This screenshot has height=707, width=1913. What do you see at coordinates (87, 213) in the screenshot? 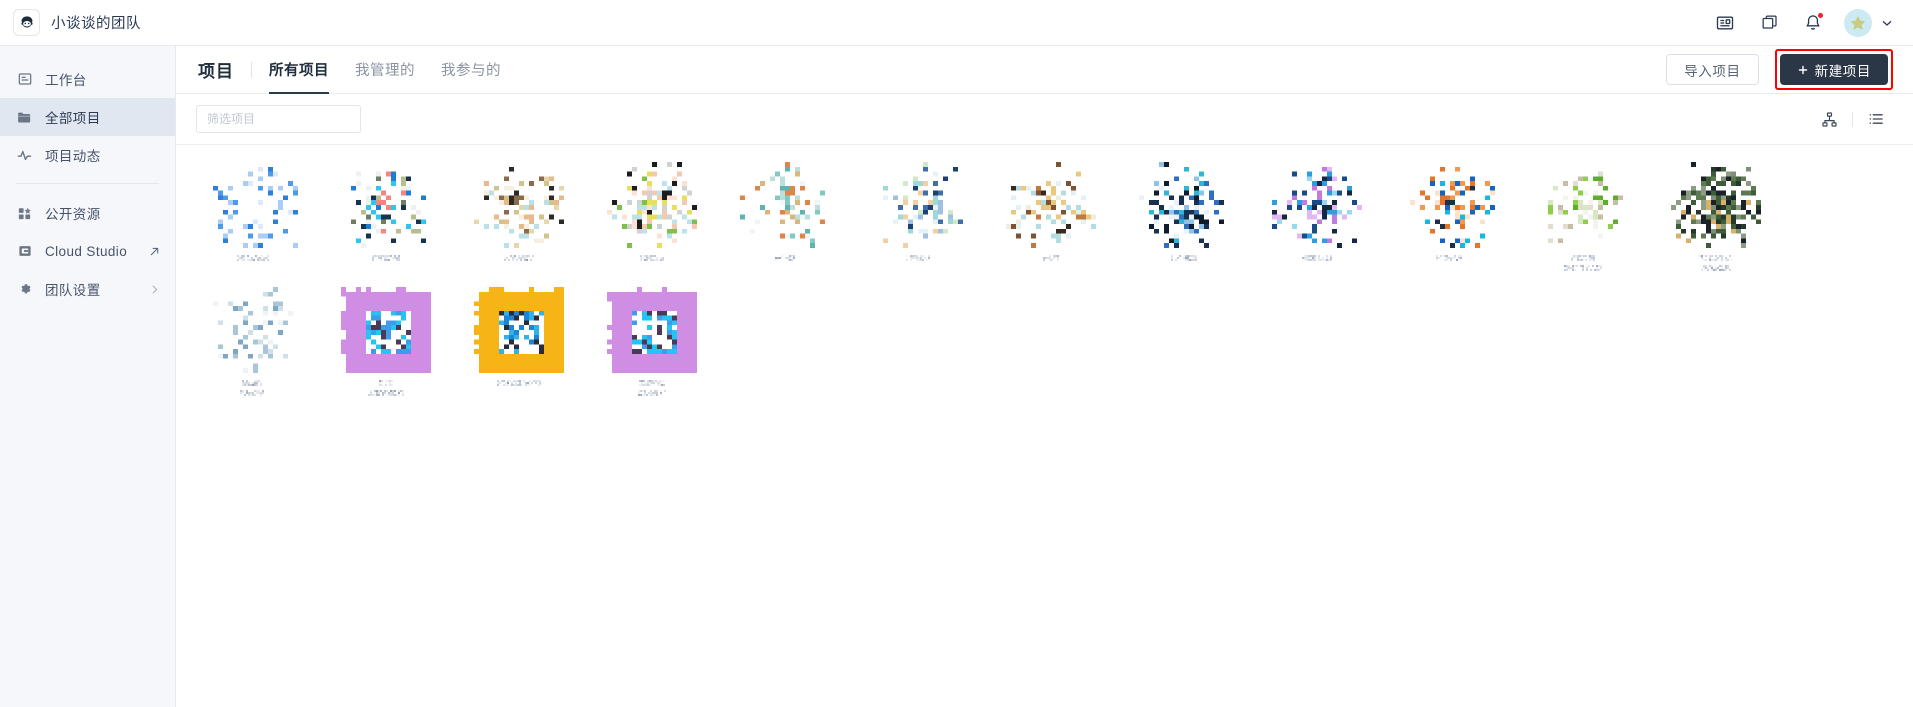
I see `sidebar-item-public-resources: 公开资源` at bounding box center [87, 213].